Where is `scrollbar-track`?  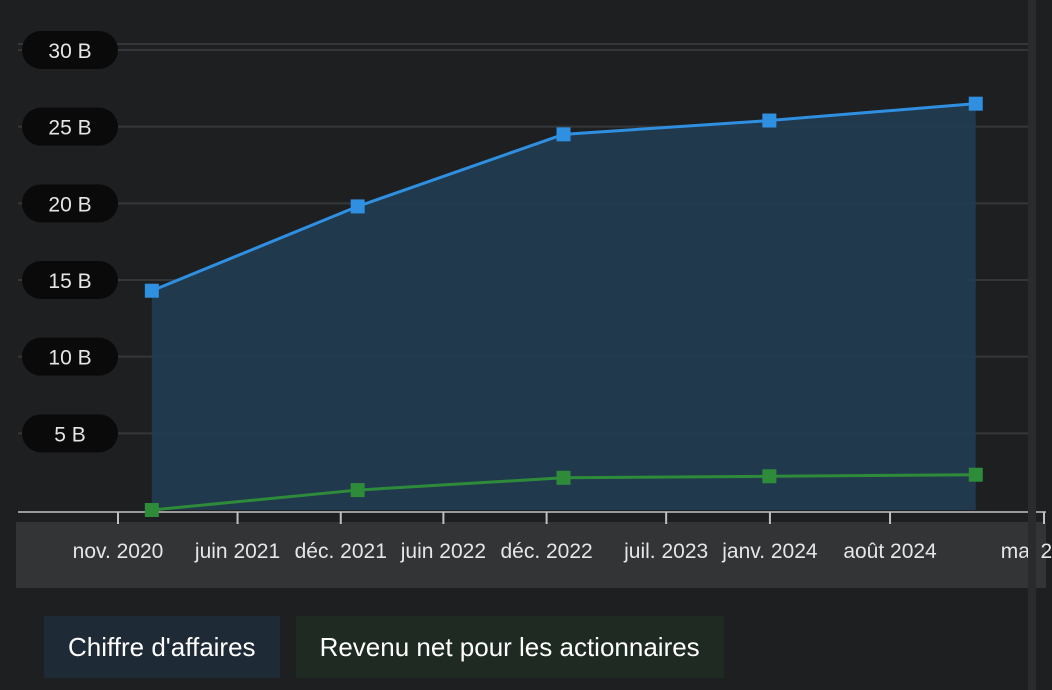 scrollbar-track is located at coordinates (1032, 345).